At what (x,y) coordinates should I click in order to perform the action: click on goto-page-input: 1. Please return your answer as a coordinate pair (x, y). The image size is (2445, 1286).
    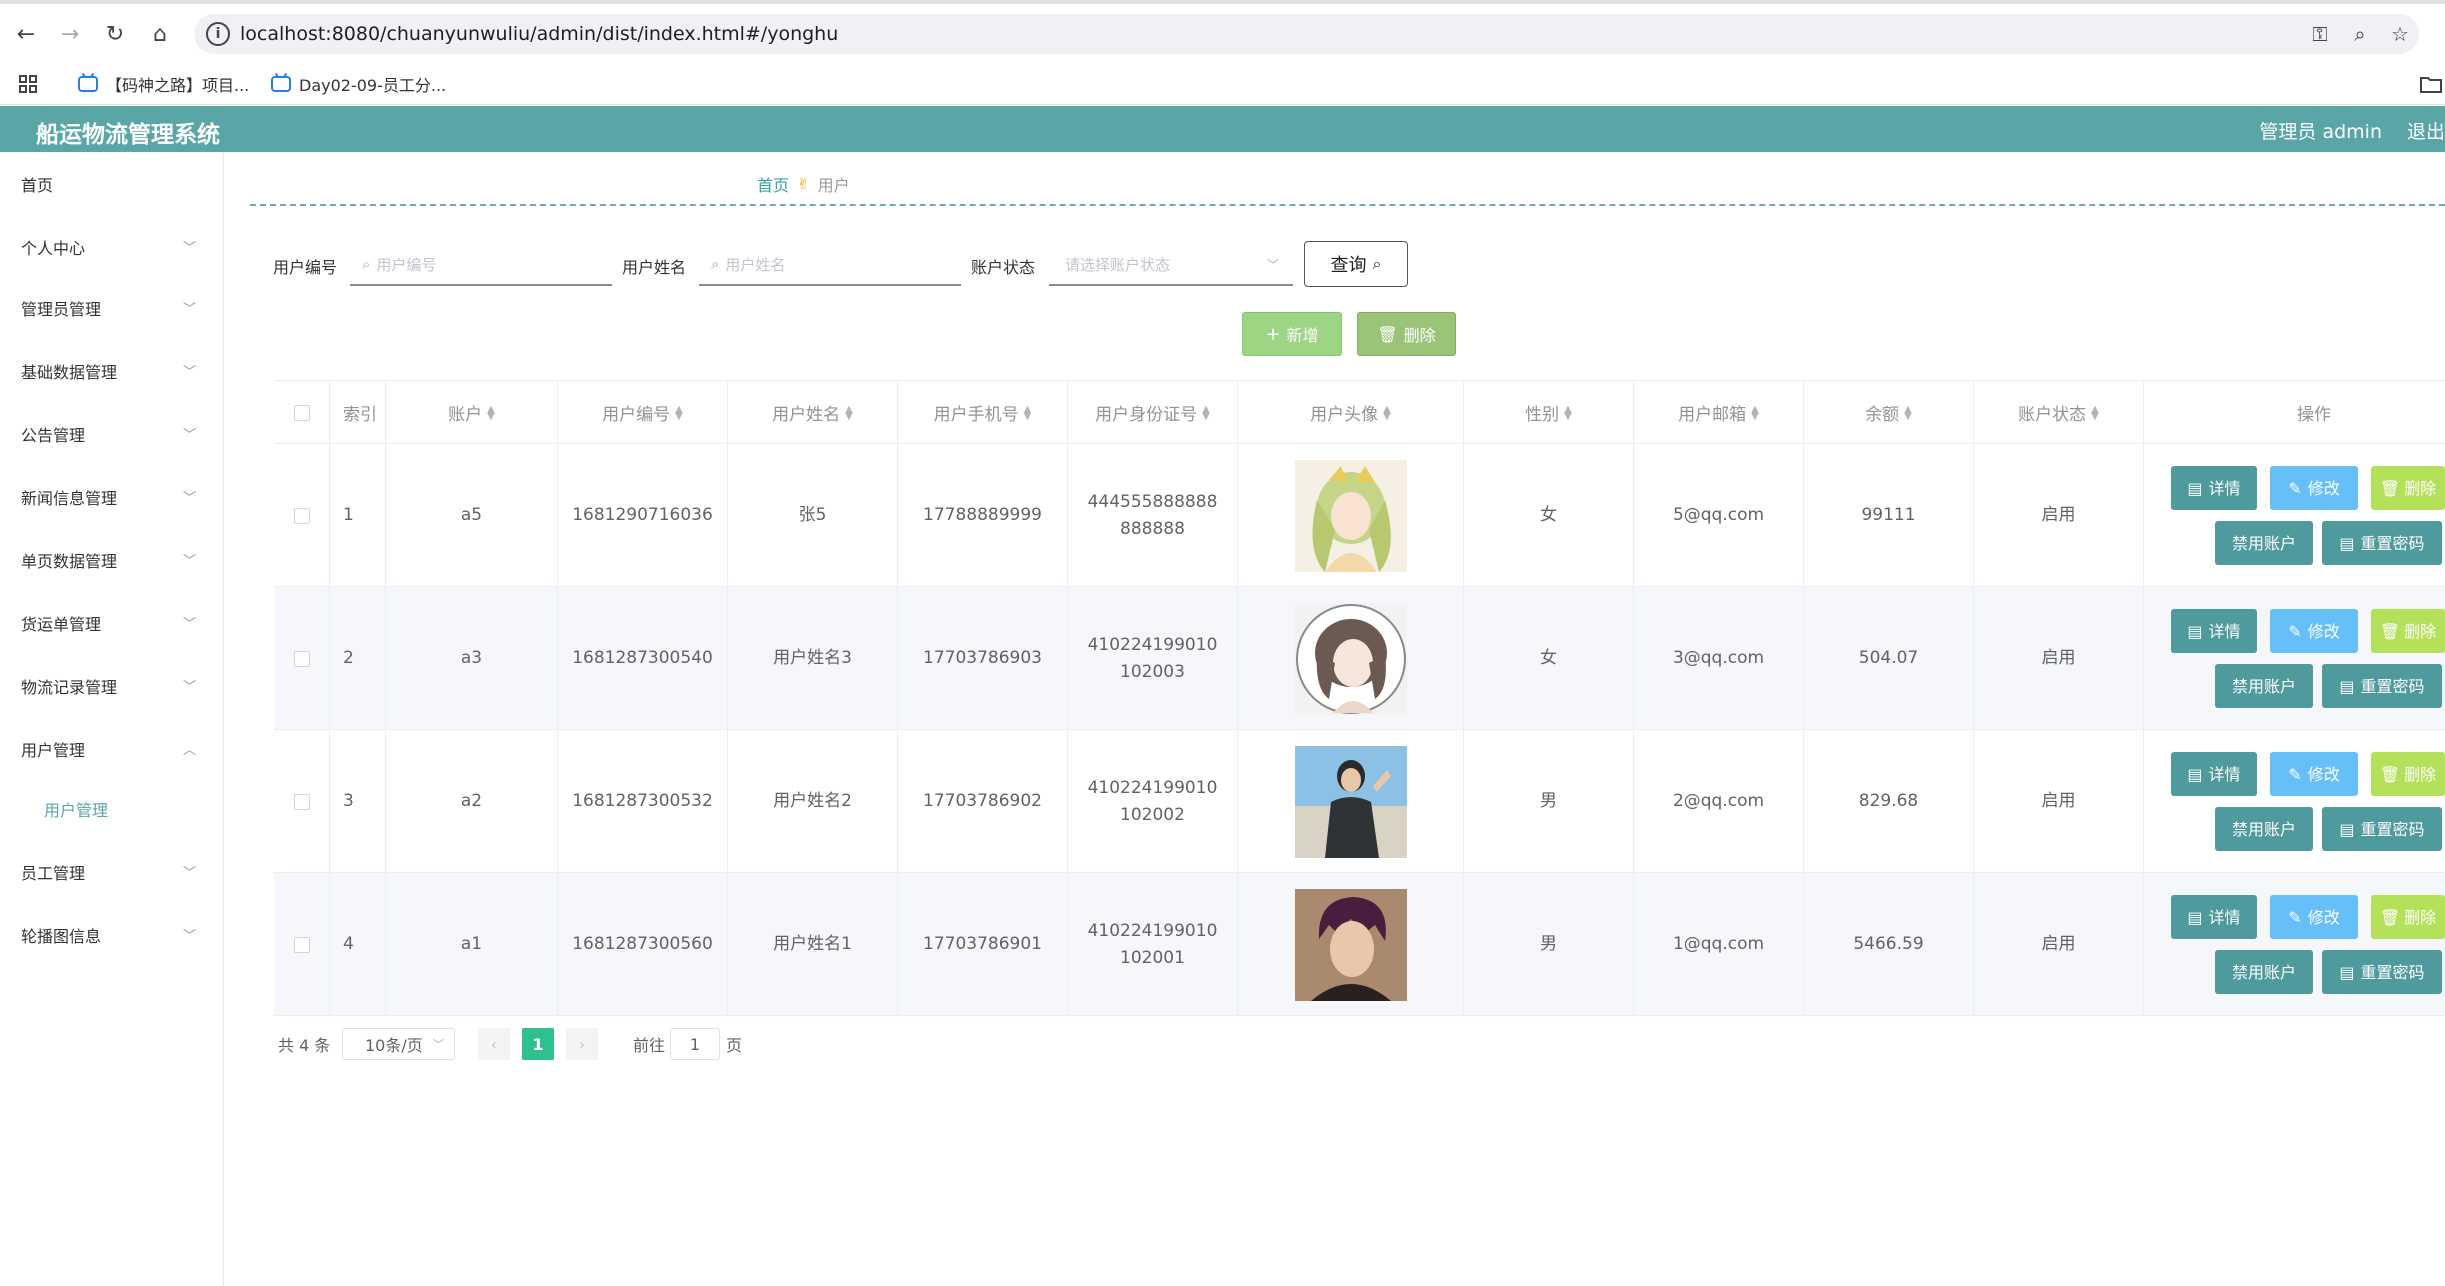
    Looking at the image, I should click on (695, 1044).